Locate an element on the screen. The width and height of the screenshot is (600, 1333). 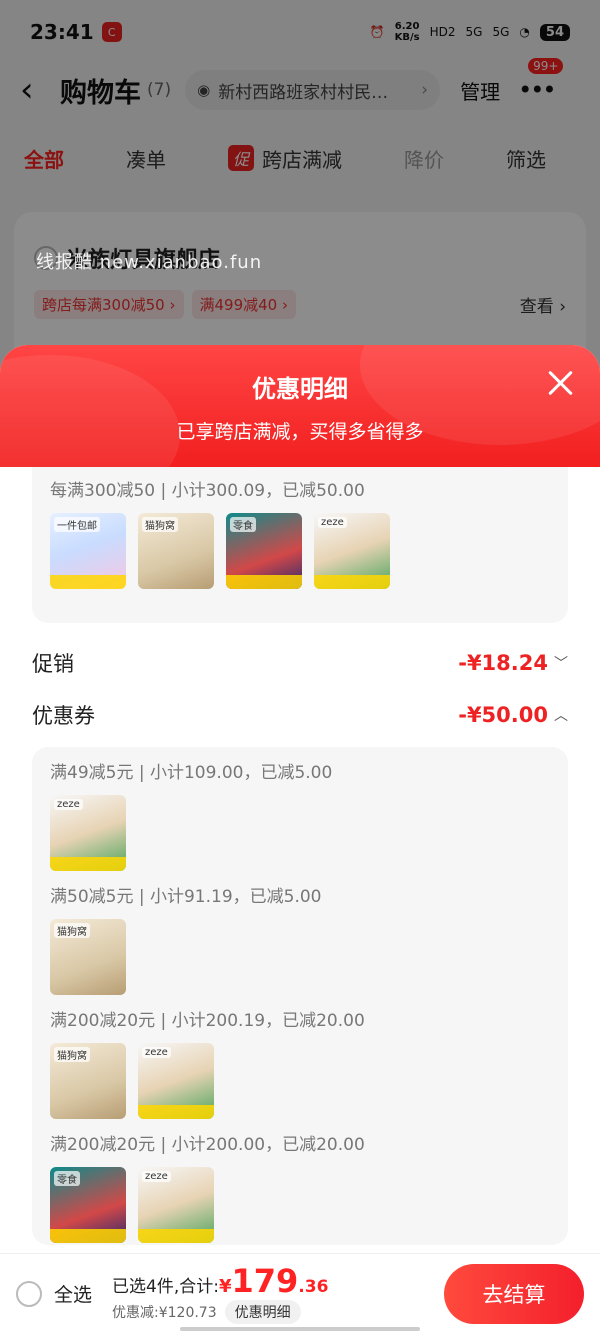
coupon-label: 优惠券 is located at coordinates (63, 716).